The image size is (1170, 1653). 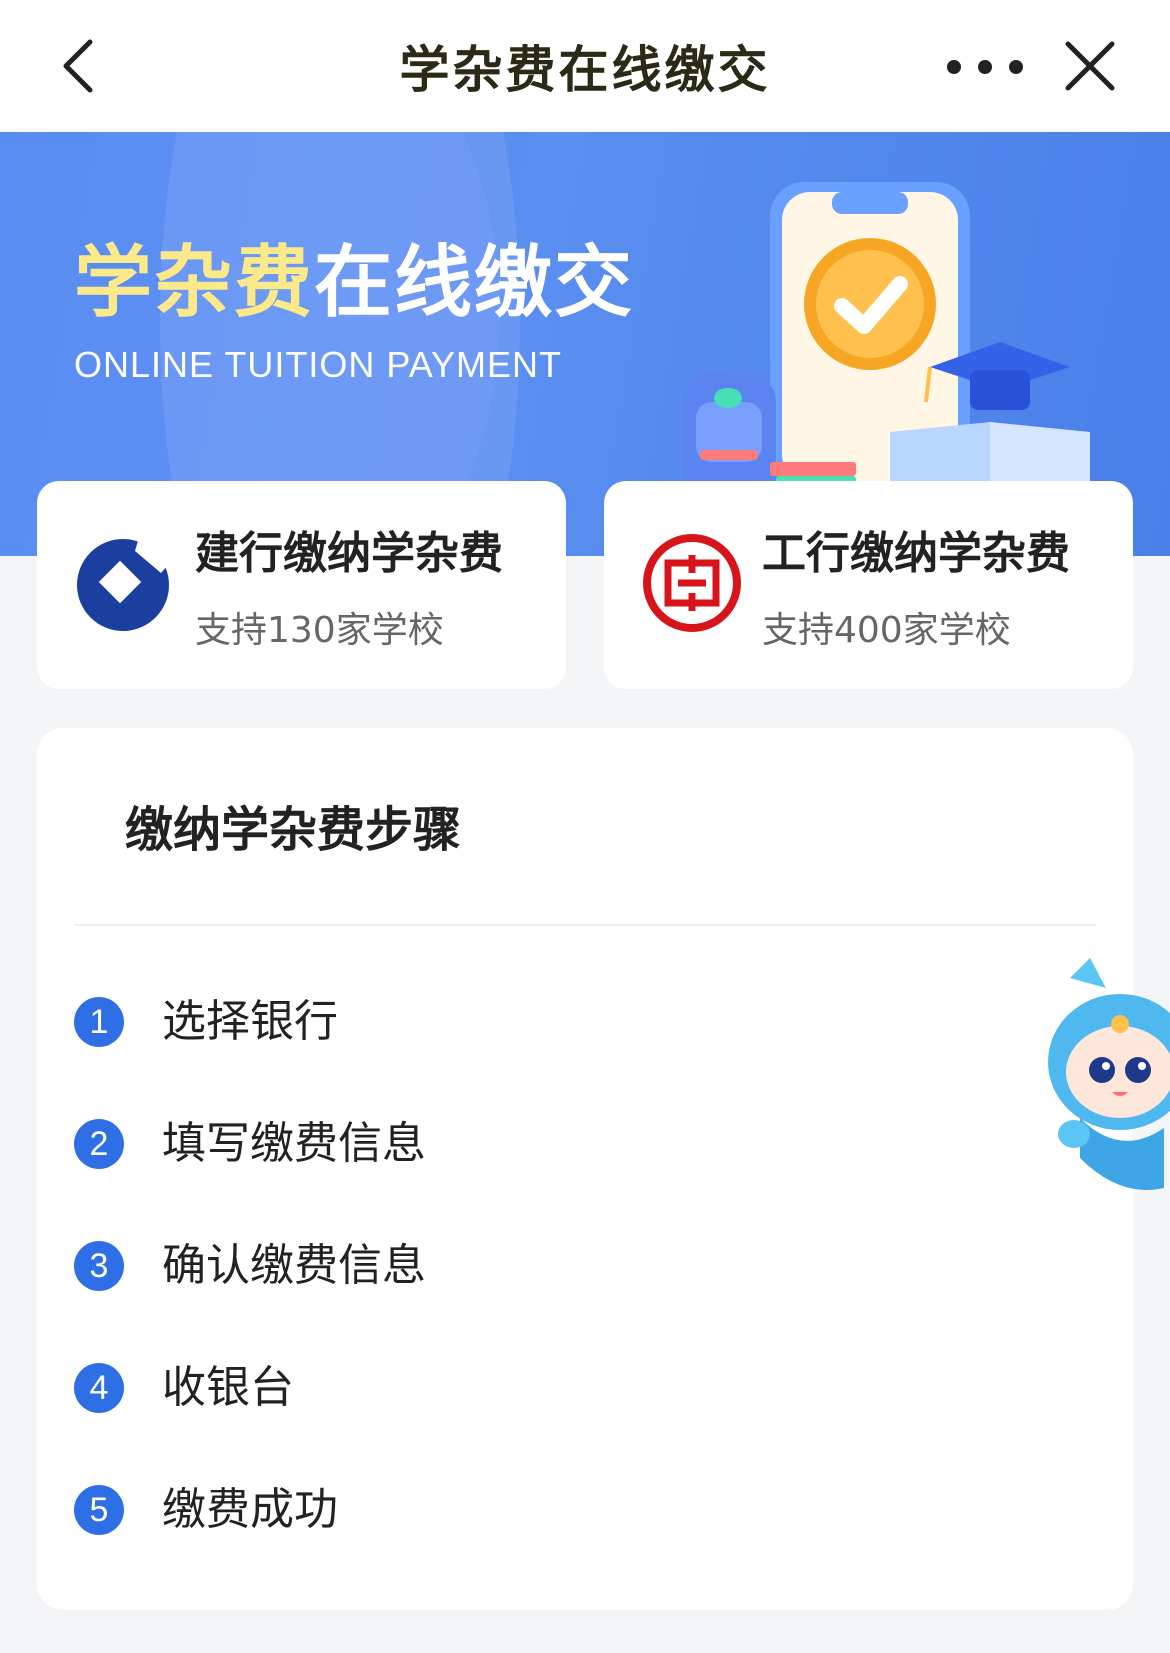 I want to click on icbc-card-support: 支持400家学校, so click(x=886, y=630).